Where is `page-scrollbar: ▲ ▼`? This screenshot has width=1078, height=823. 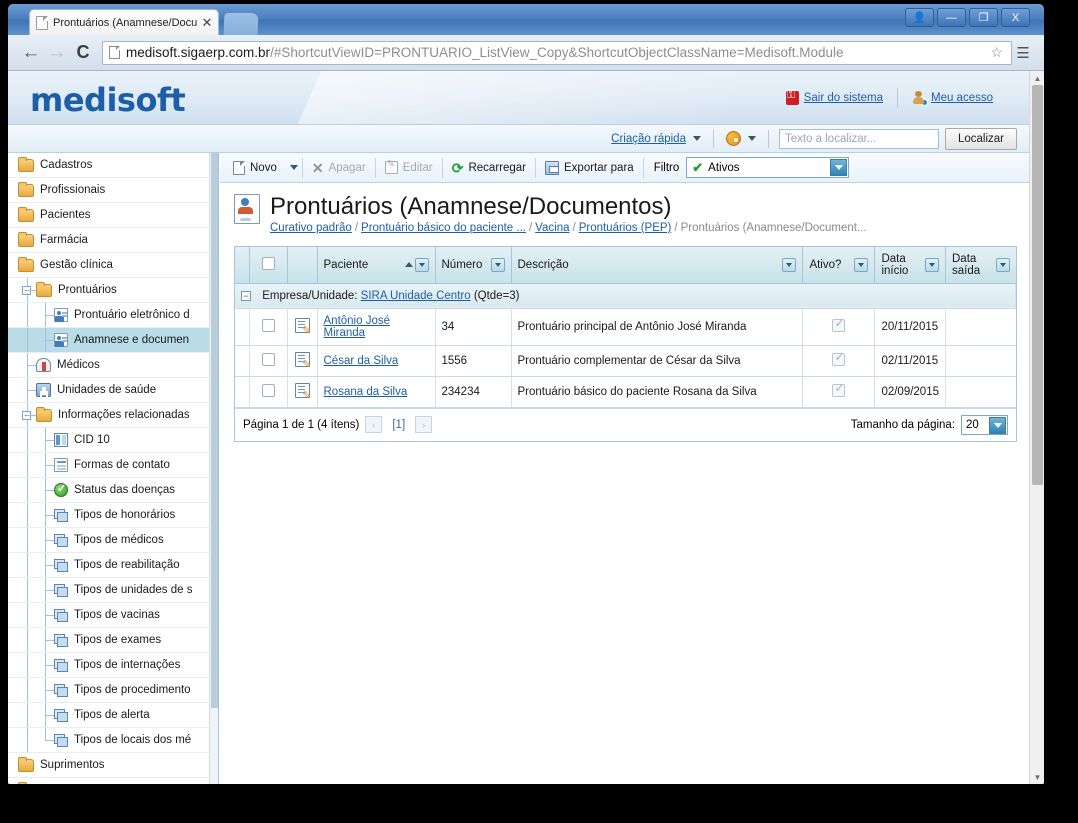
page-scrollbar: ▲ ▼ is located at coordinates (1036, 427).